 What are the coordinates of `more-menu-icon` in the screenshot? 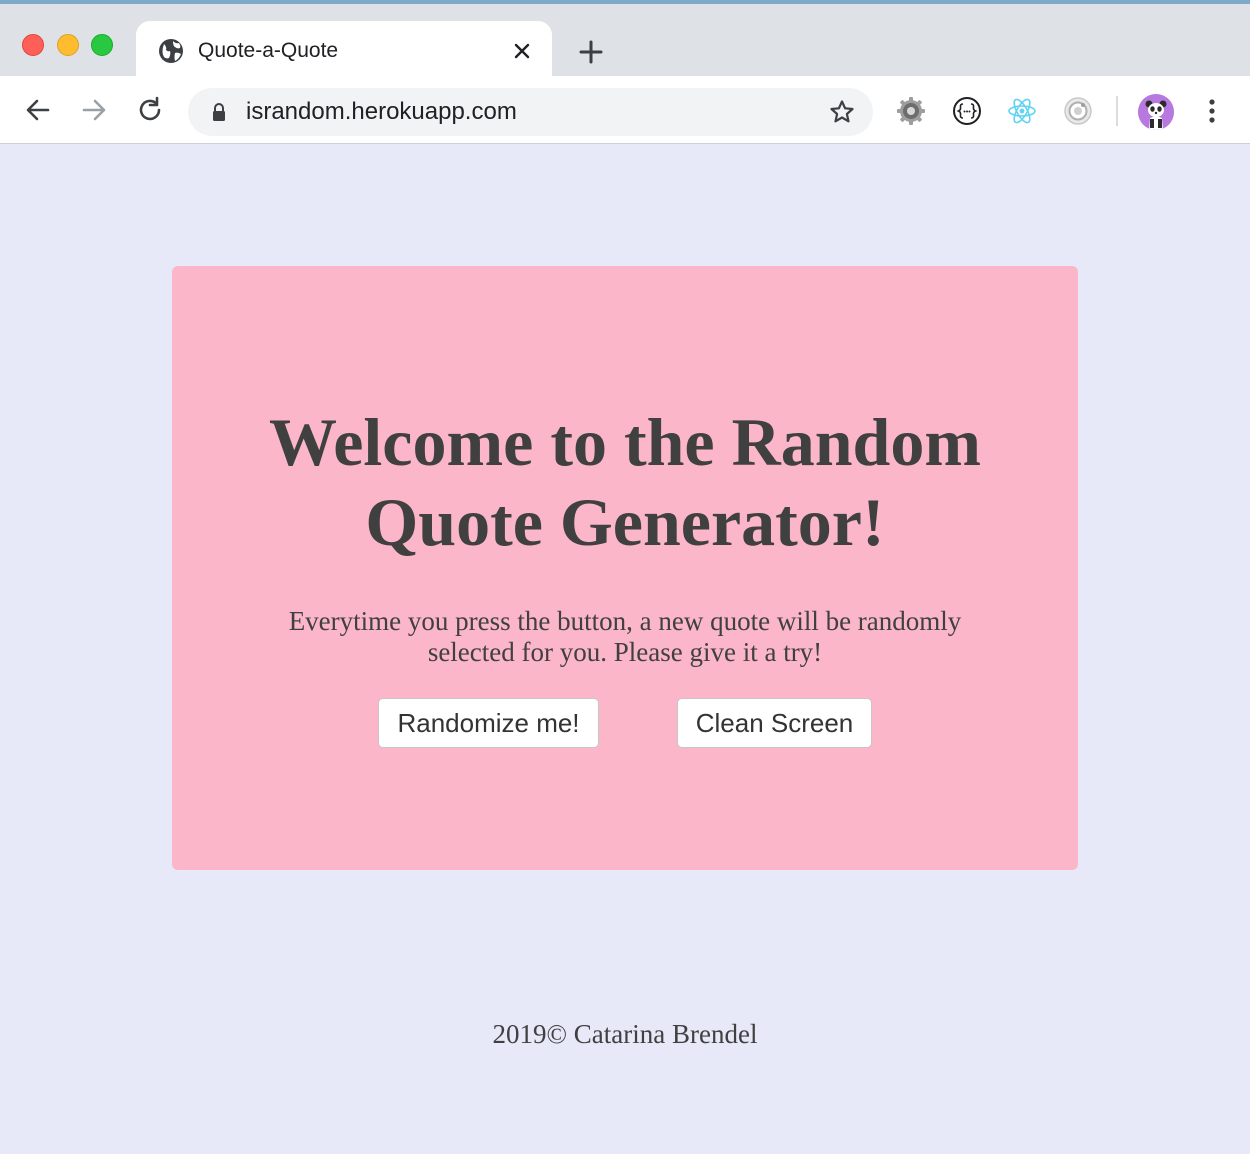 It's located at (1212, 111).